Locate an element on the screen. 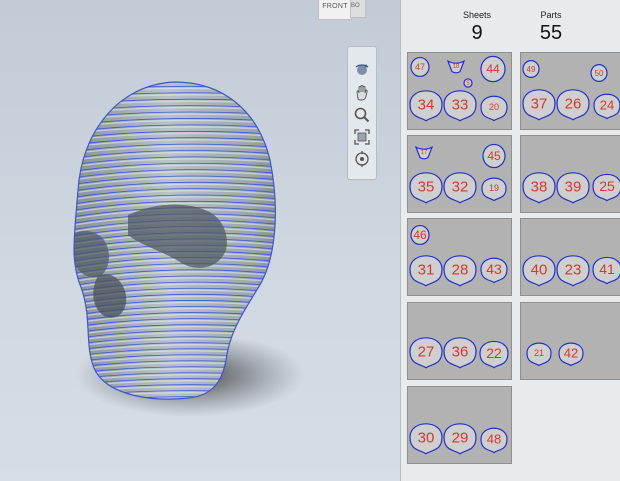 Image resolution: width=620 pixels, height=481 pixels. fit-icon is located at coordinates (362, 137).